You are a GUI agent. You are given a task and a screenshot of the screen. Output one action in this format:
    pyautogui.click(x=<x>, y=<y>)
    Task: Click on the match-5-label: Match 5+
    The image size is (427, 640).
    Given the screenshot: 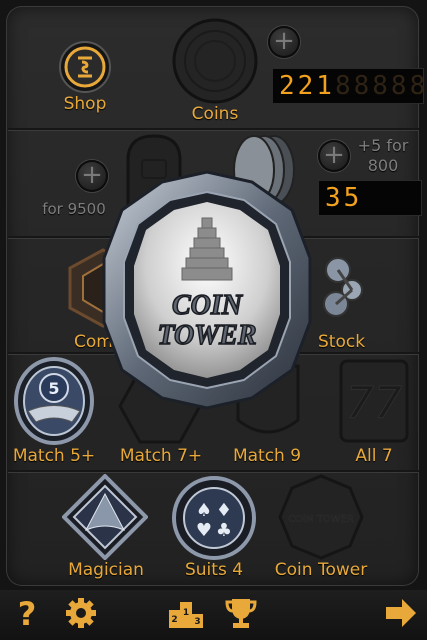 What is the action you would take?
    pyautogui.click(x=54, y=456)
    